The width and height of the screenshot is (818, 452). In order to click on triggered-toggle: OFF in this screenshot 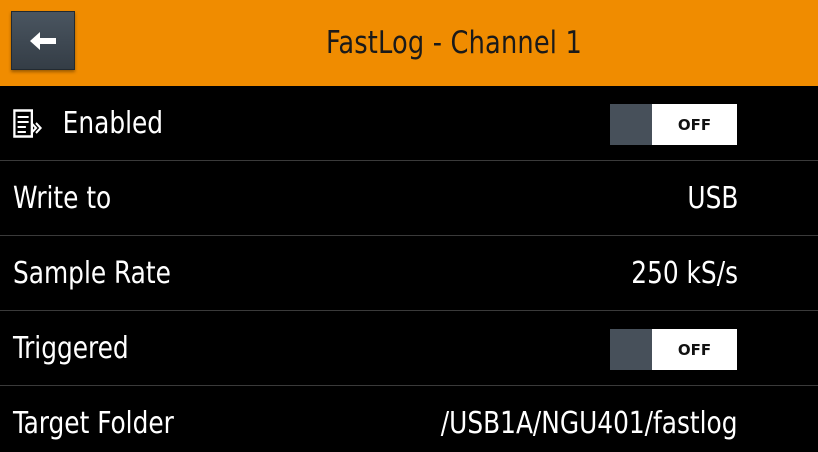, I will do `click(673, 349)`.